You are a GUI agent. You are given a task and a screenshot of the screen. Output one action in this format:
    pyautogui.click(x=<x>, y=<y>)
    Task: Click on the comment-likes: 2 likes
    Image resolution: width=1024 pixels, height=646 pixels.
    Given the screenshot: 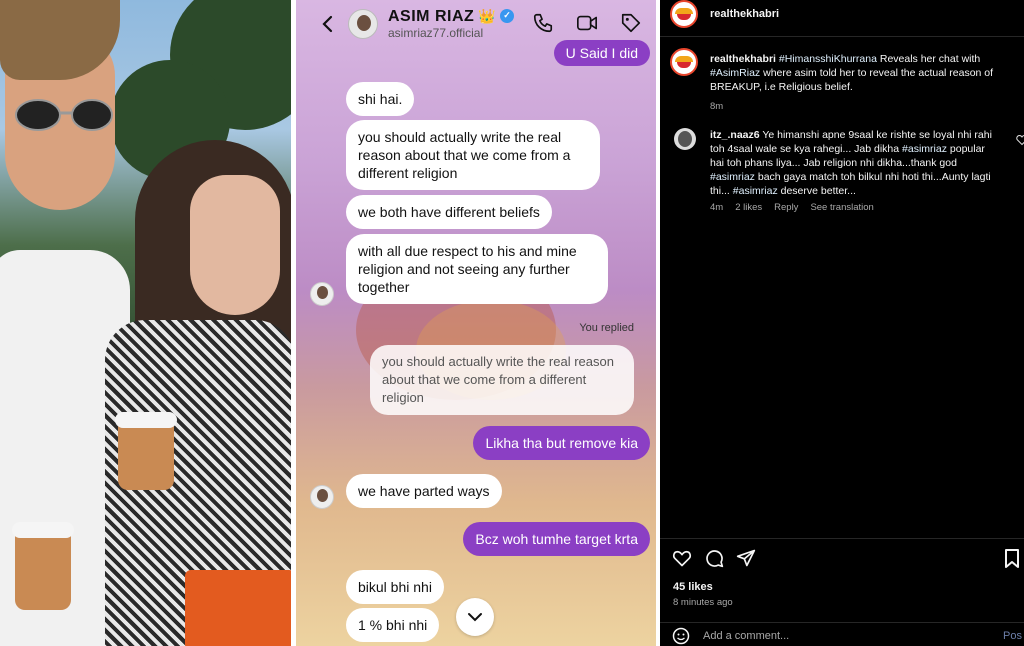 What is the action you would take?
    pyautogui.click(x=748, y=207)
    